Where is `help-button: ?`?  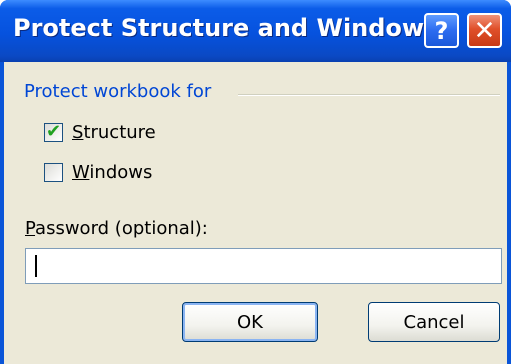 help-button: ? is located at coordinates (441, 30).